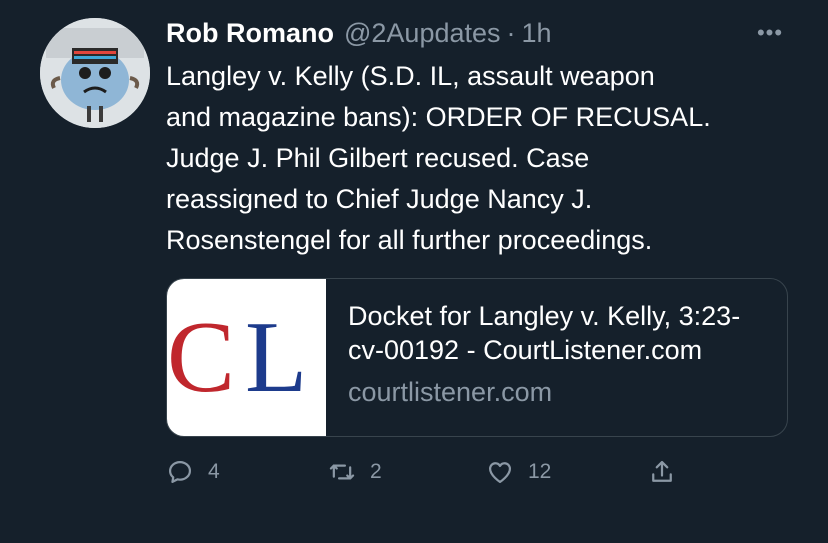 The height and width of the screenshot is (543, 828). I want to click on more-icon: •••, so click(770, 32).